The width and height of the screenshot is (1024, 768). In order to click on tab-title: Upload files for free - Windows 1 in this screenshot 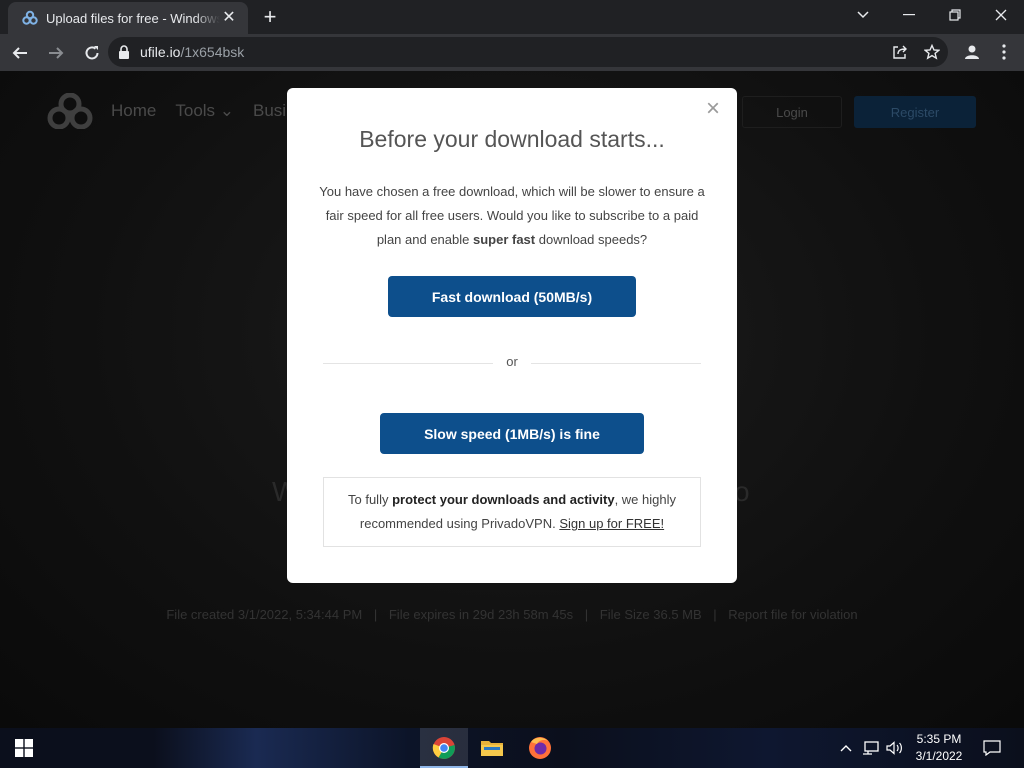, I will do `click(133, 18)`.